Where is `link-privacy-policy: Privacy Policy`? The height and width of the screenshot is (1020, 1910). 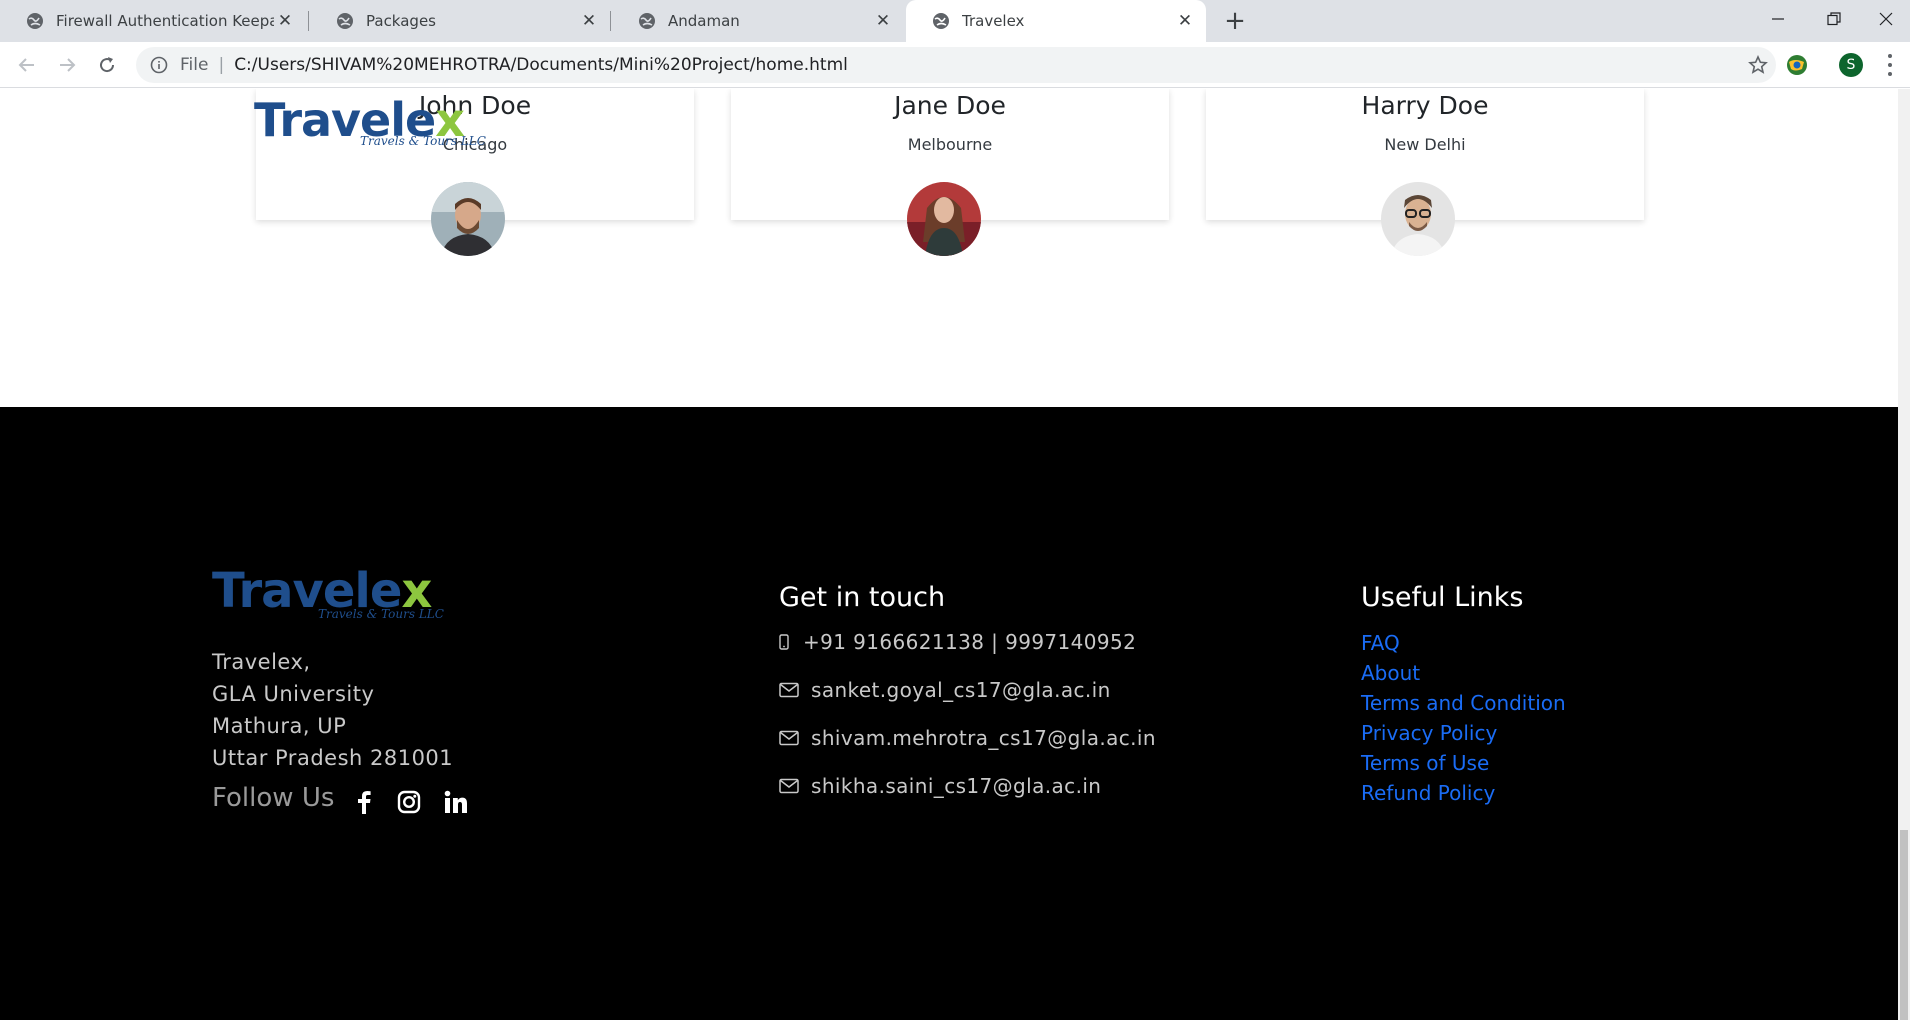 link-privacy-policy: Privacy Policy is located at coordinates (1429, 733).